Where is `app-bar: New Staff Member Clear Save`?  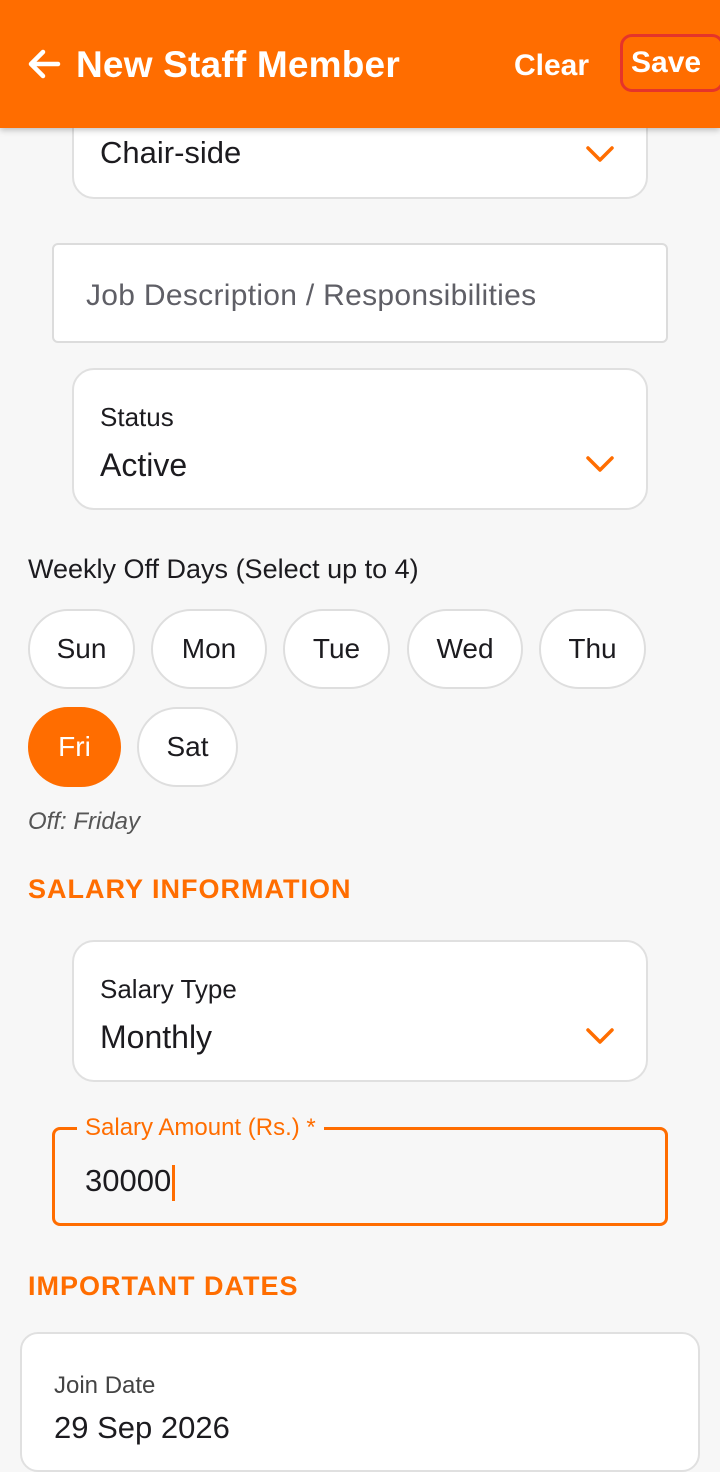 app-bar: New Staff Member Clear Save is located at coordinates (360, 64).